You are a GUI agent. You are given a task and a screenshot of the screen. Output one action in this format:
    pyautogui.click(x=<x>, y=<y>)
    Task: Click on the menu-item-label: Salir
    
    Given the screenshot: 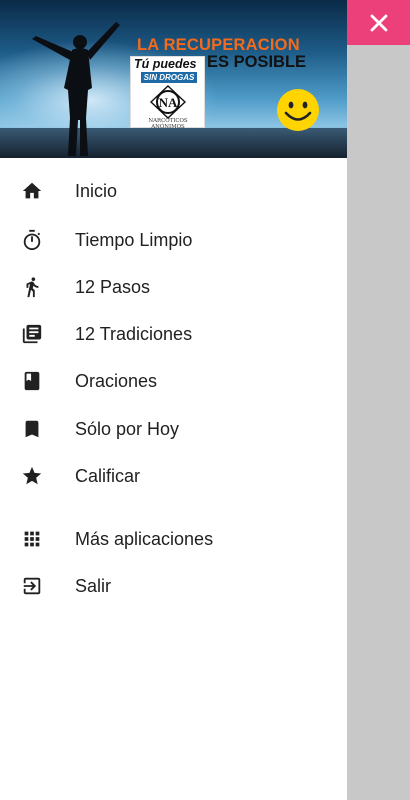 What is the action you would take?
    pyautogui.click(x=93, y=585)
    